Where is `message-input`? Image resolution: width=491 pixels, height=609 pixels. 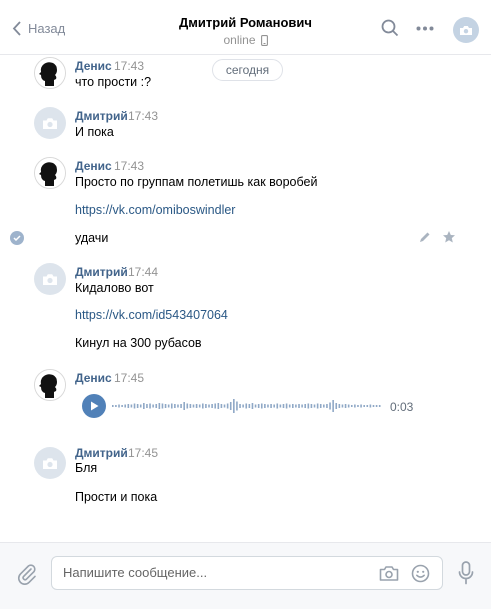 message-input is located at coordinates (218, 572).